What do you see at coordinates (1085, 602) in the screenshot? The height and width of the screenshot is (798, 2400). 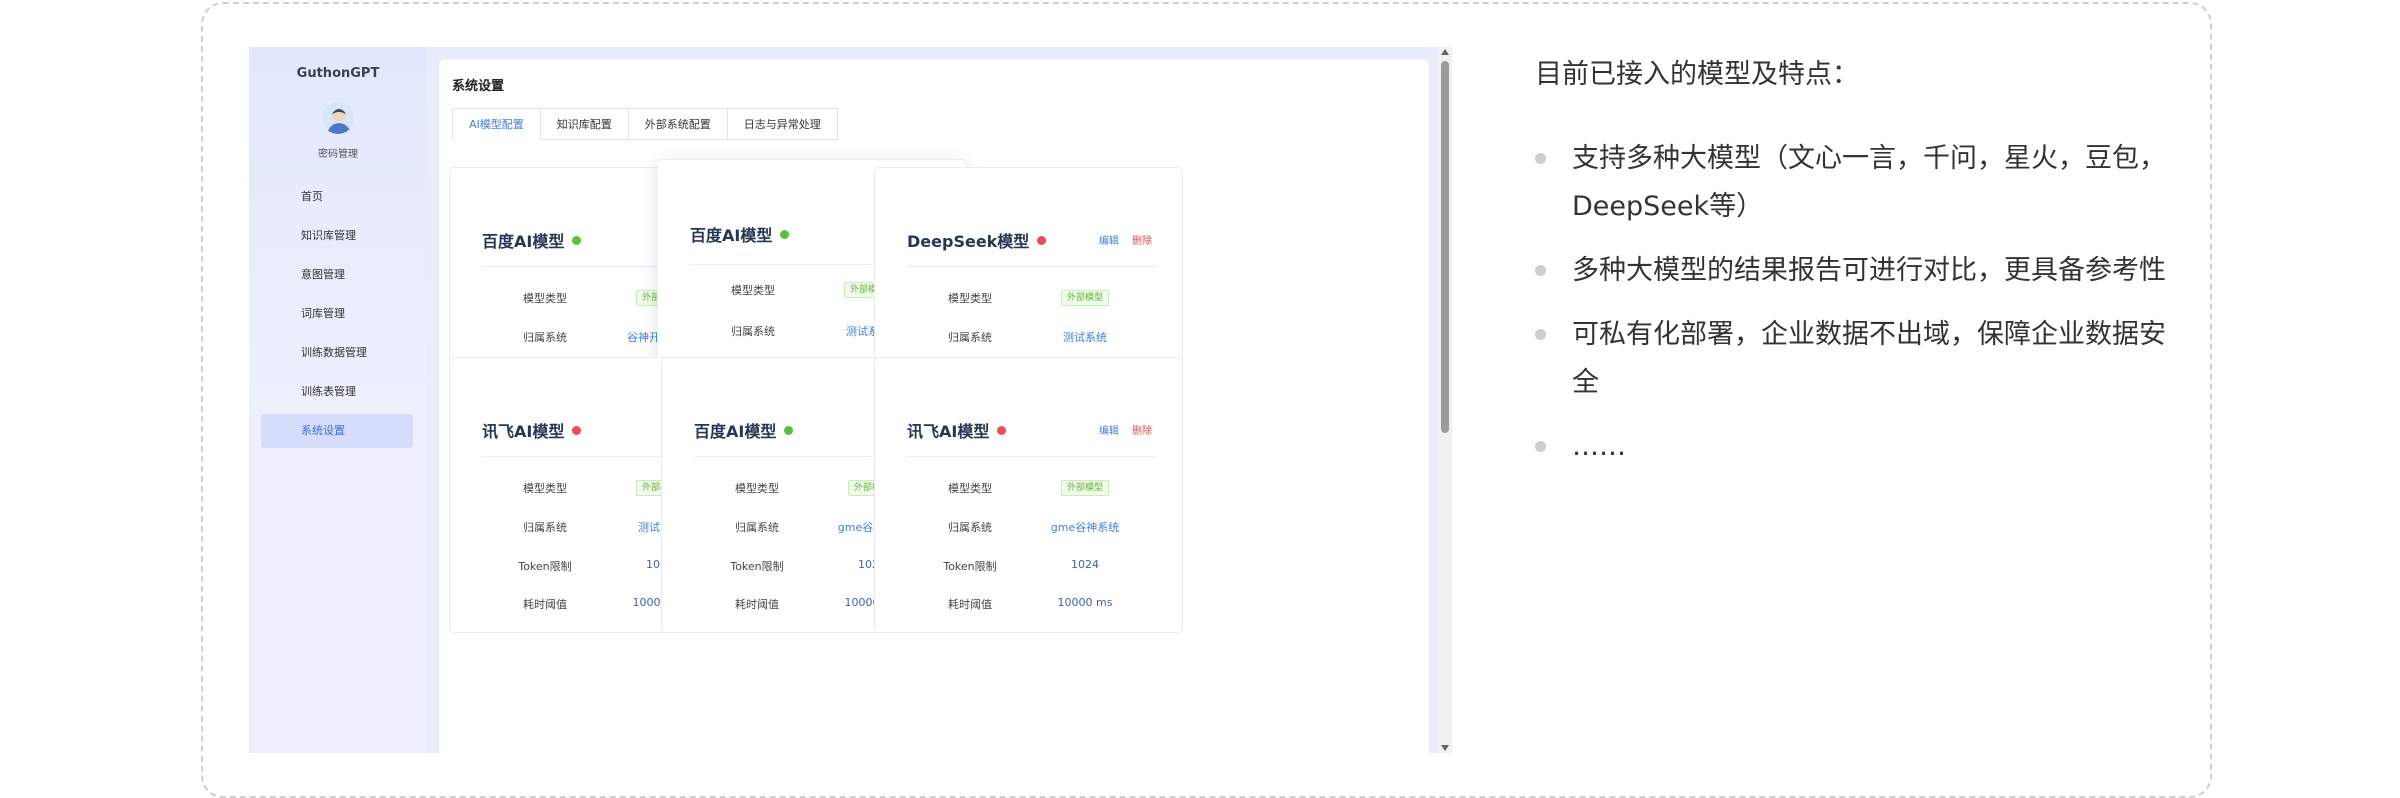 I see `latency-value: 10000 ms` at bounding box center [1085, 602].